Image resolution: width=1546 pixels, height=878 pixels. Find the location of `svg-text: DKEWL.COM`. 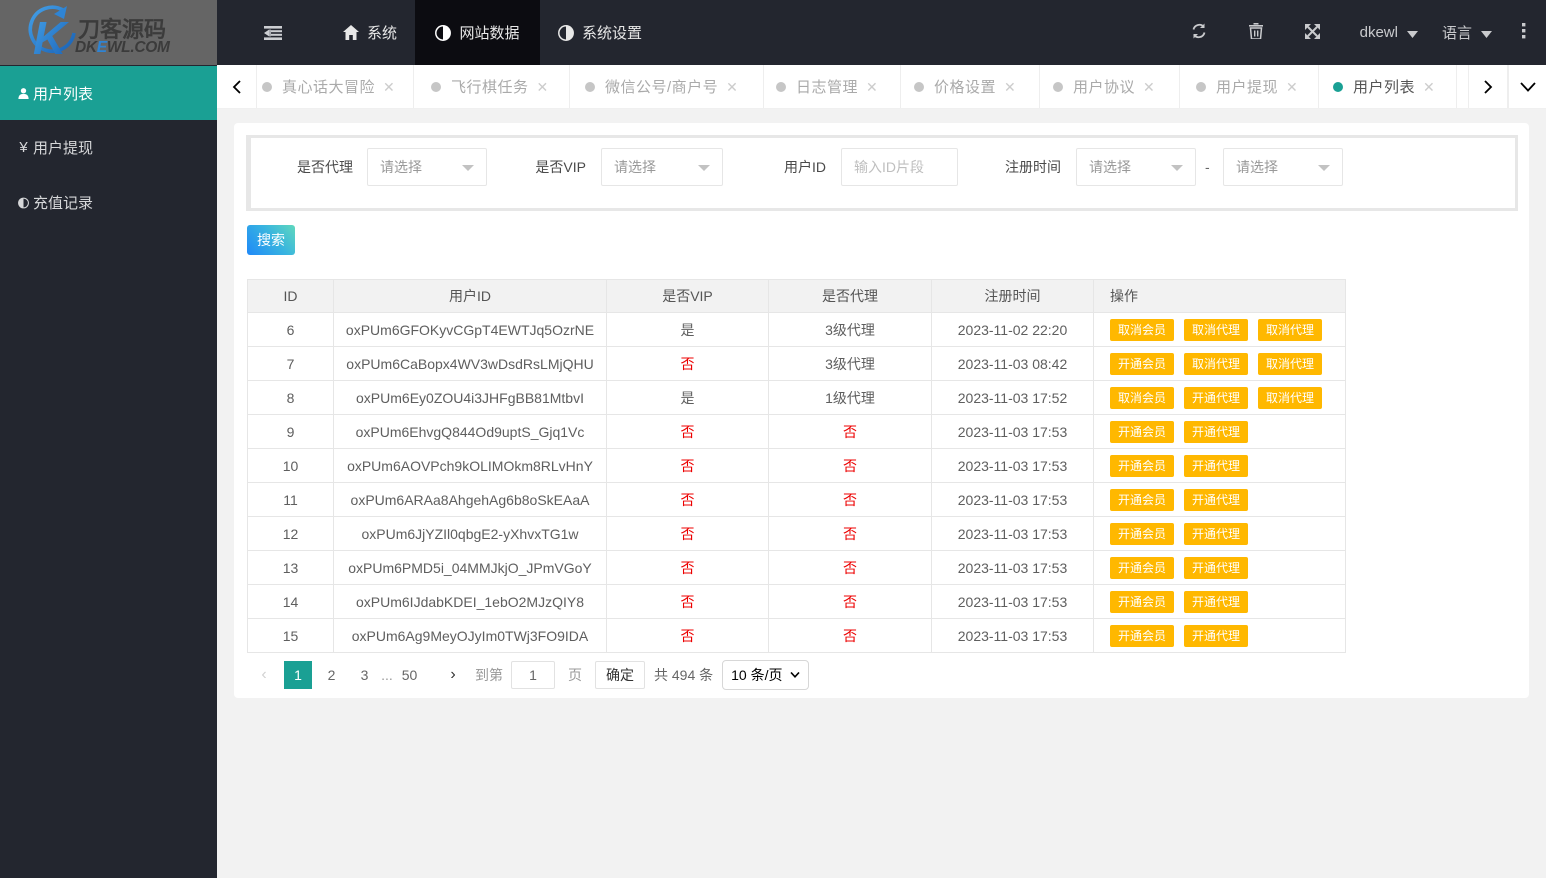

svg-text: DKEWL.COM is located at coordinates (123, 47).